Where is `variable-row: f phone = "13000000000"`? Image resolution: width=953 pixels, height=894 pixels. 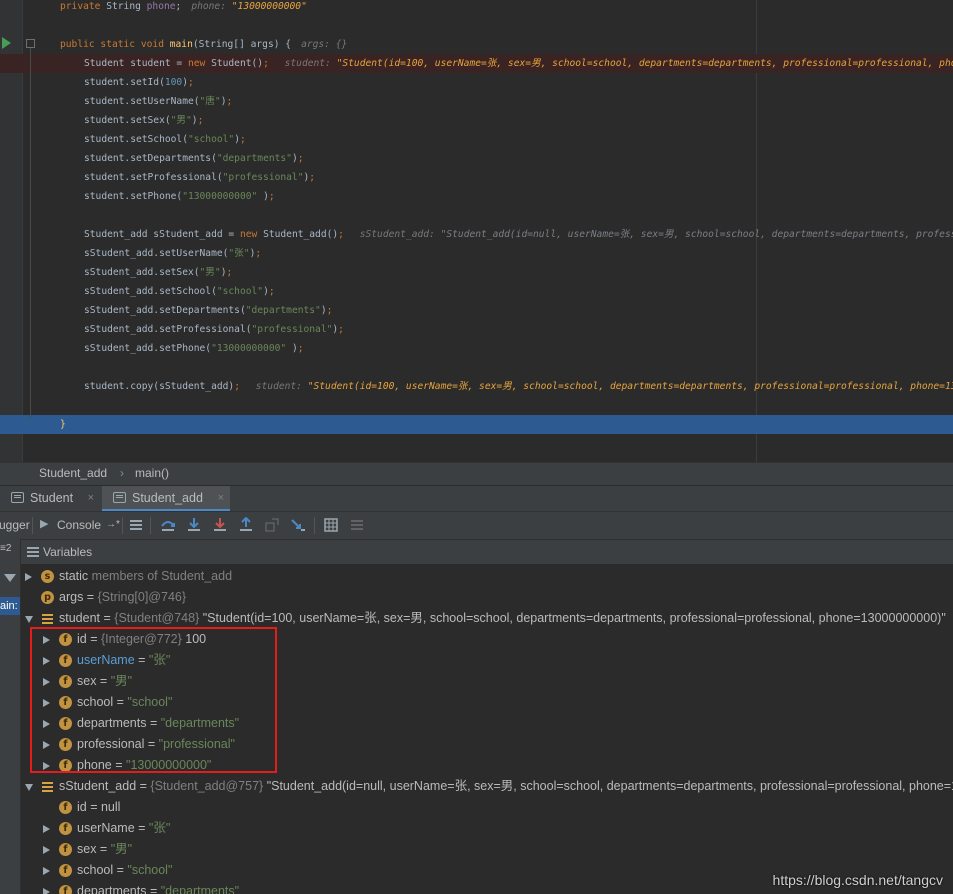 variable-row: f phone = "13000000000" is located at coordinates (487, 765).